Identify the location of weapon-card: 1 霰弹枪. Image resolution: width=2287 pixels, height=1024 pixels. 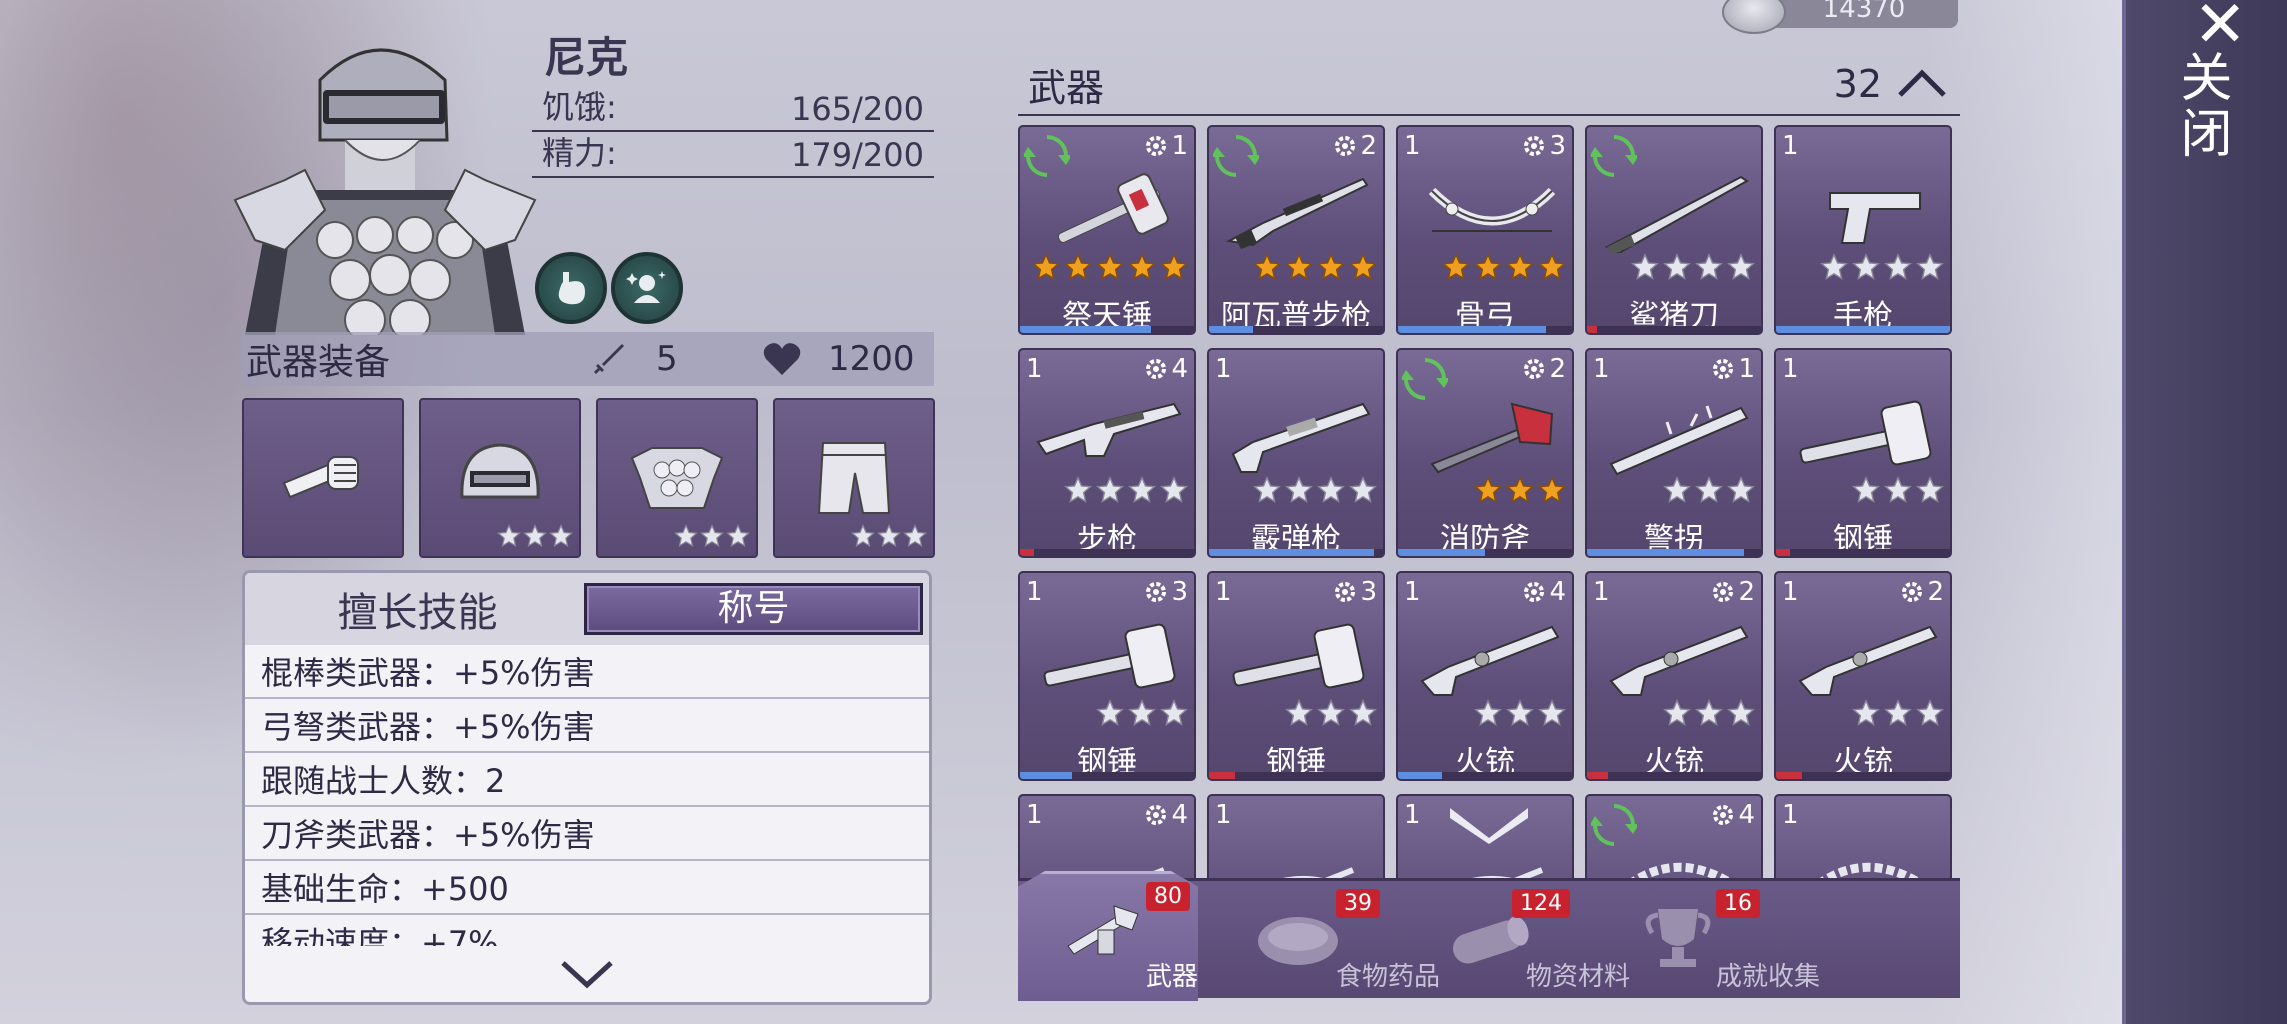
(1296, 453).